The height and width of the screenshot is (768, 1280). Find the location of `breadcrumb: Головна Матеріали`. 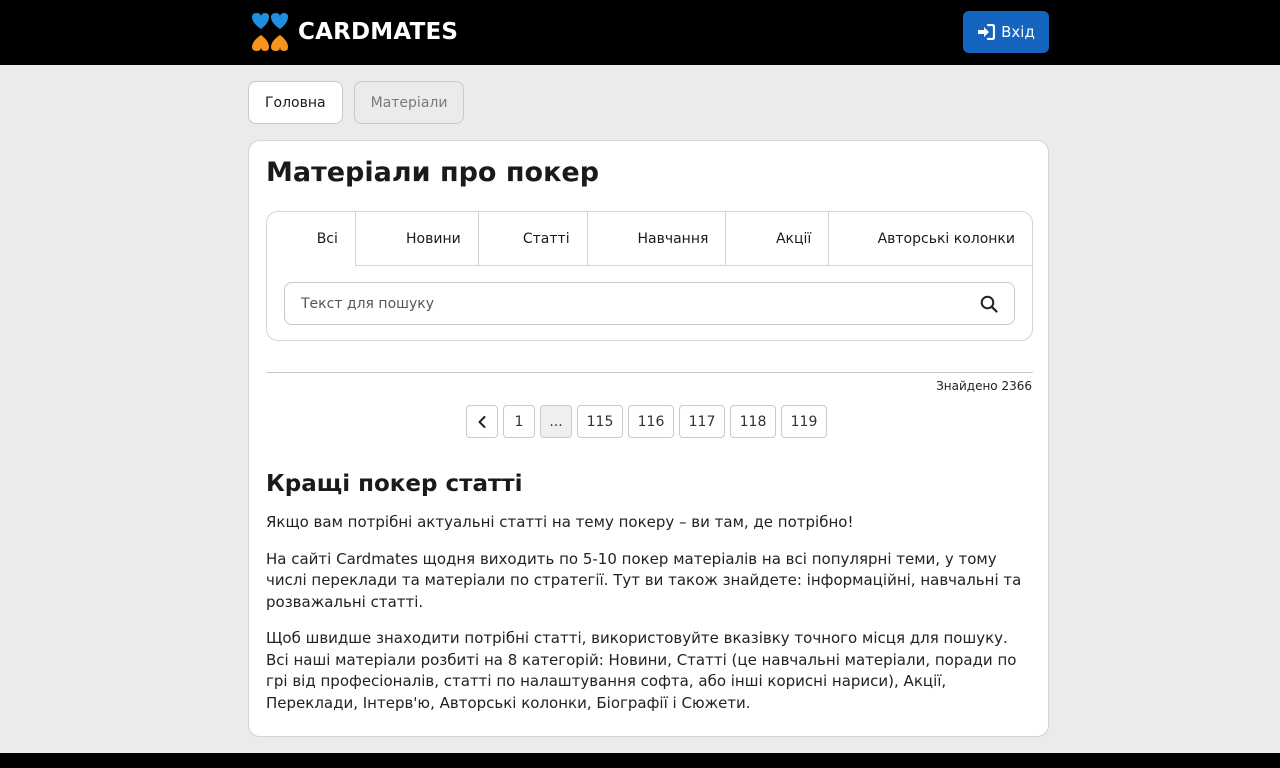

breadcrumb: Головна Матеріали is located at coordinates (356, 102).